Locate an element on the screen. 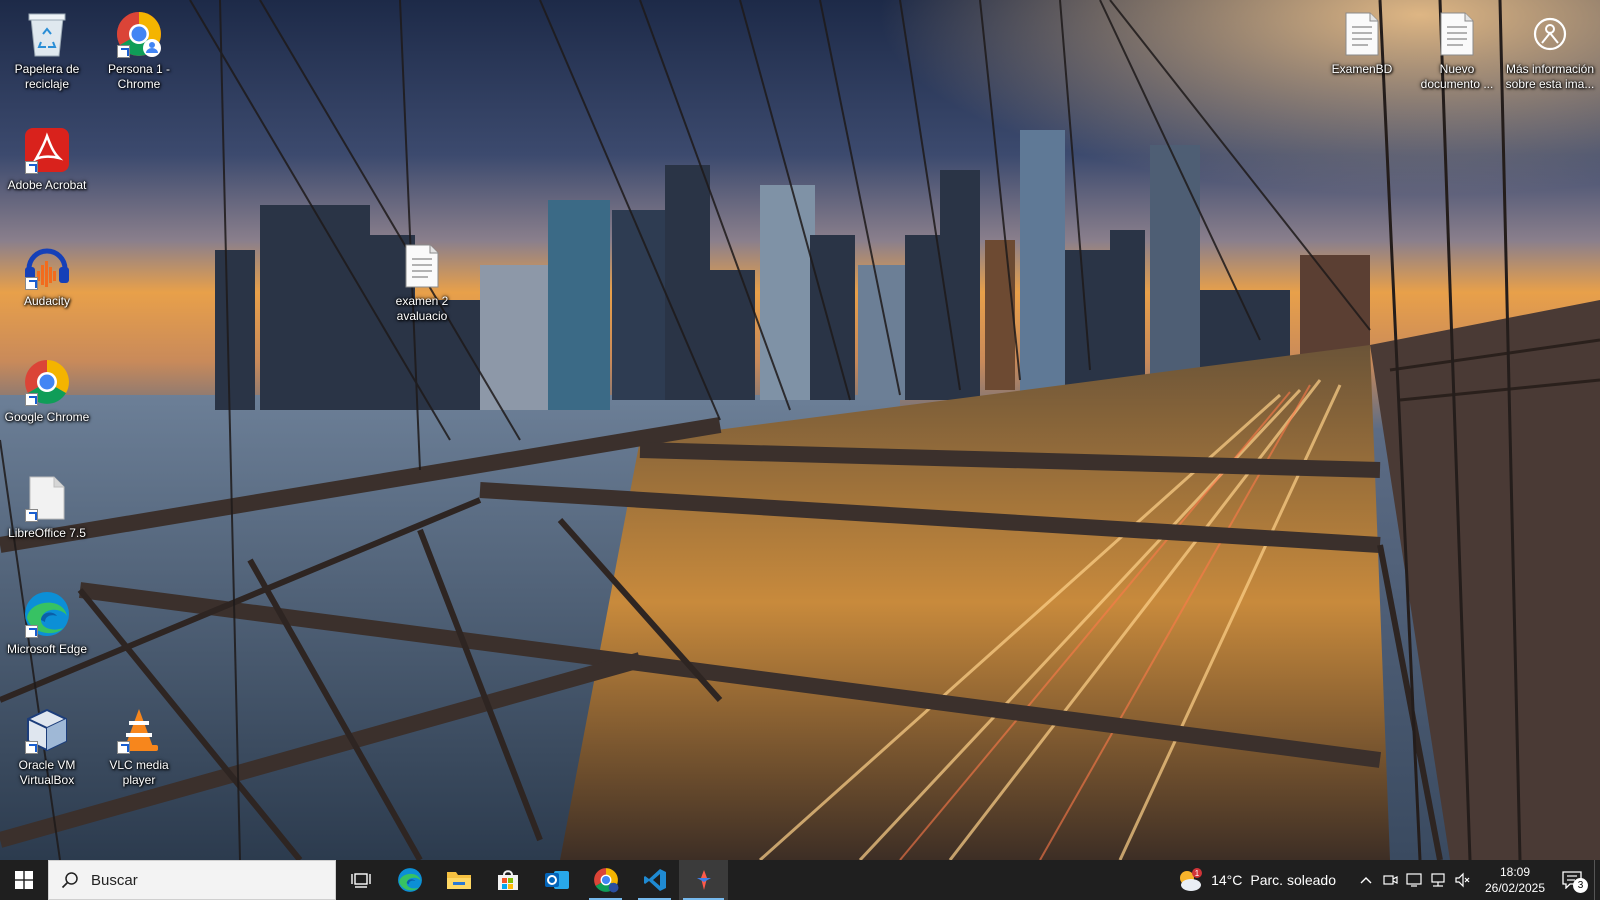 This screenshot has width=1600, height=900. notification-count-badge: 3 is located at coordinates (1580, 885).